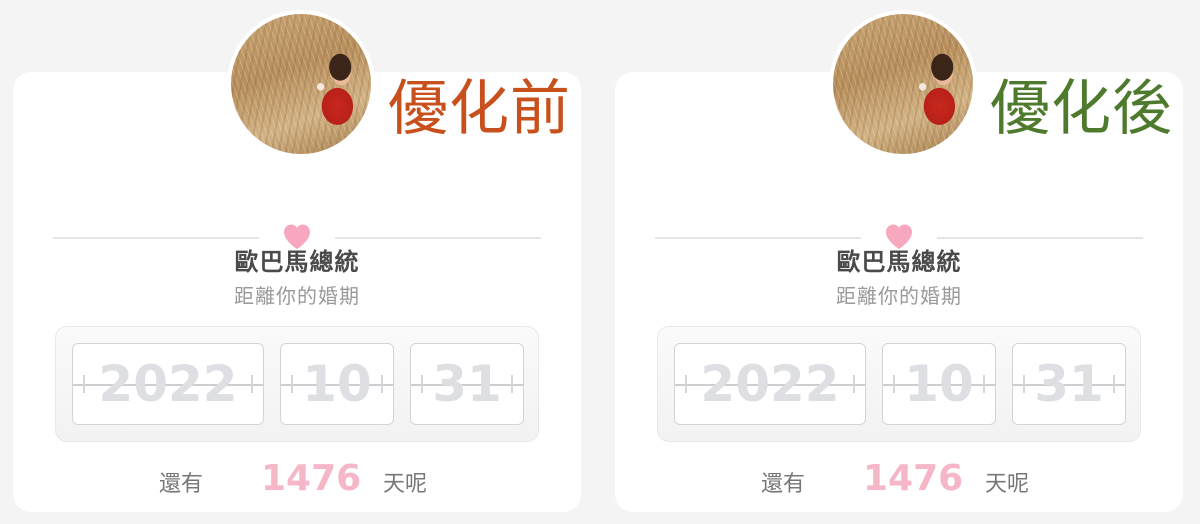  Describe the element at coordinates (1081, 109) in the screenshot. I see `after-tag: 優化後` at that location.